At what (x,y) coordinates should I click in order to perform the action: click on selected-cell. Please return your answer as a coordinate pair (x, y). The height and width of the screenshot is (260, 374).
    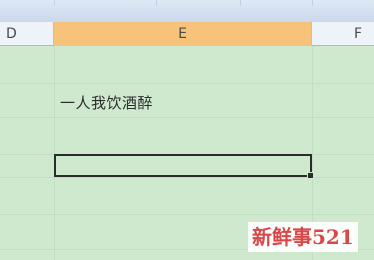
    Looking at the image, I should click on (184, 166).